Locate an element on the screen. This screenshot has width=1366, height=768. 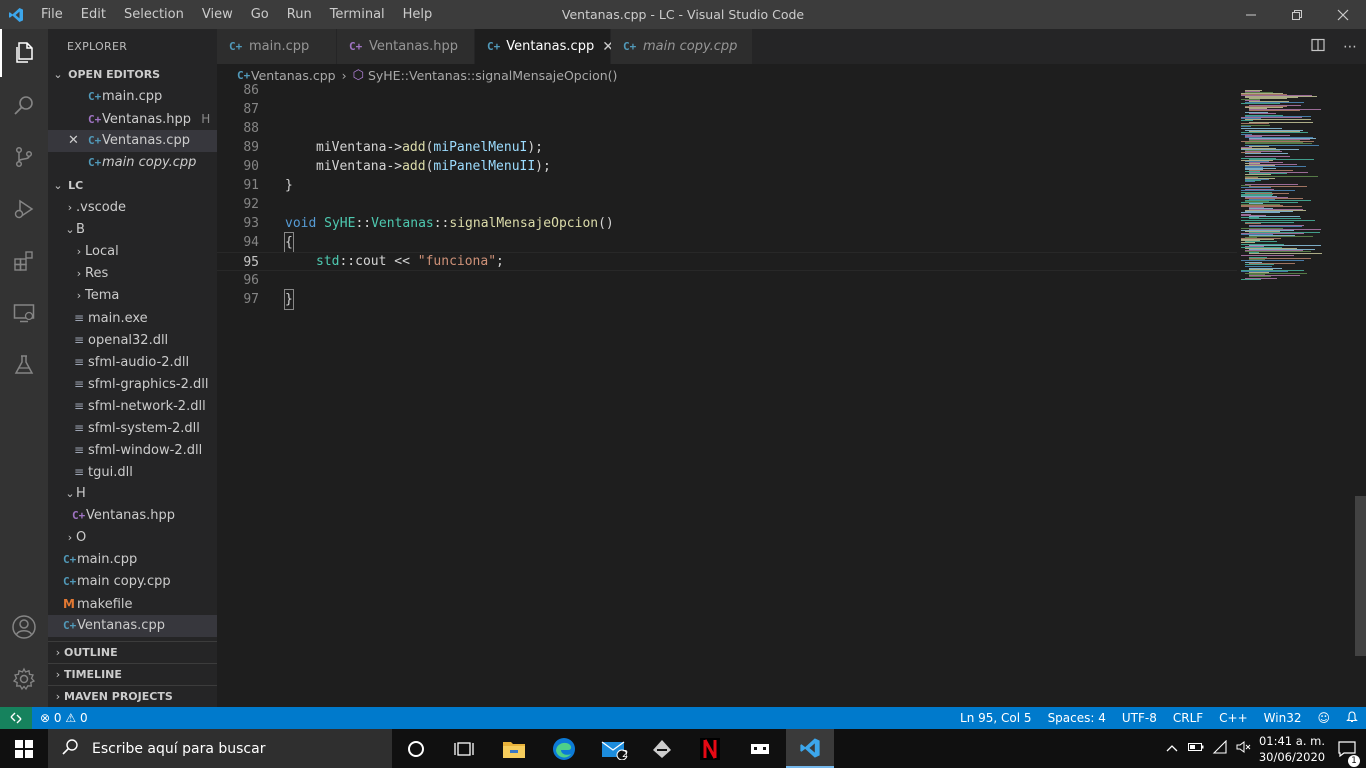
menu-edit: Edit is located at coordinates (93, 14).